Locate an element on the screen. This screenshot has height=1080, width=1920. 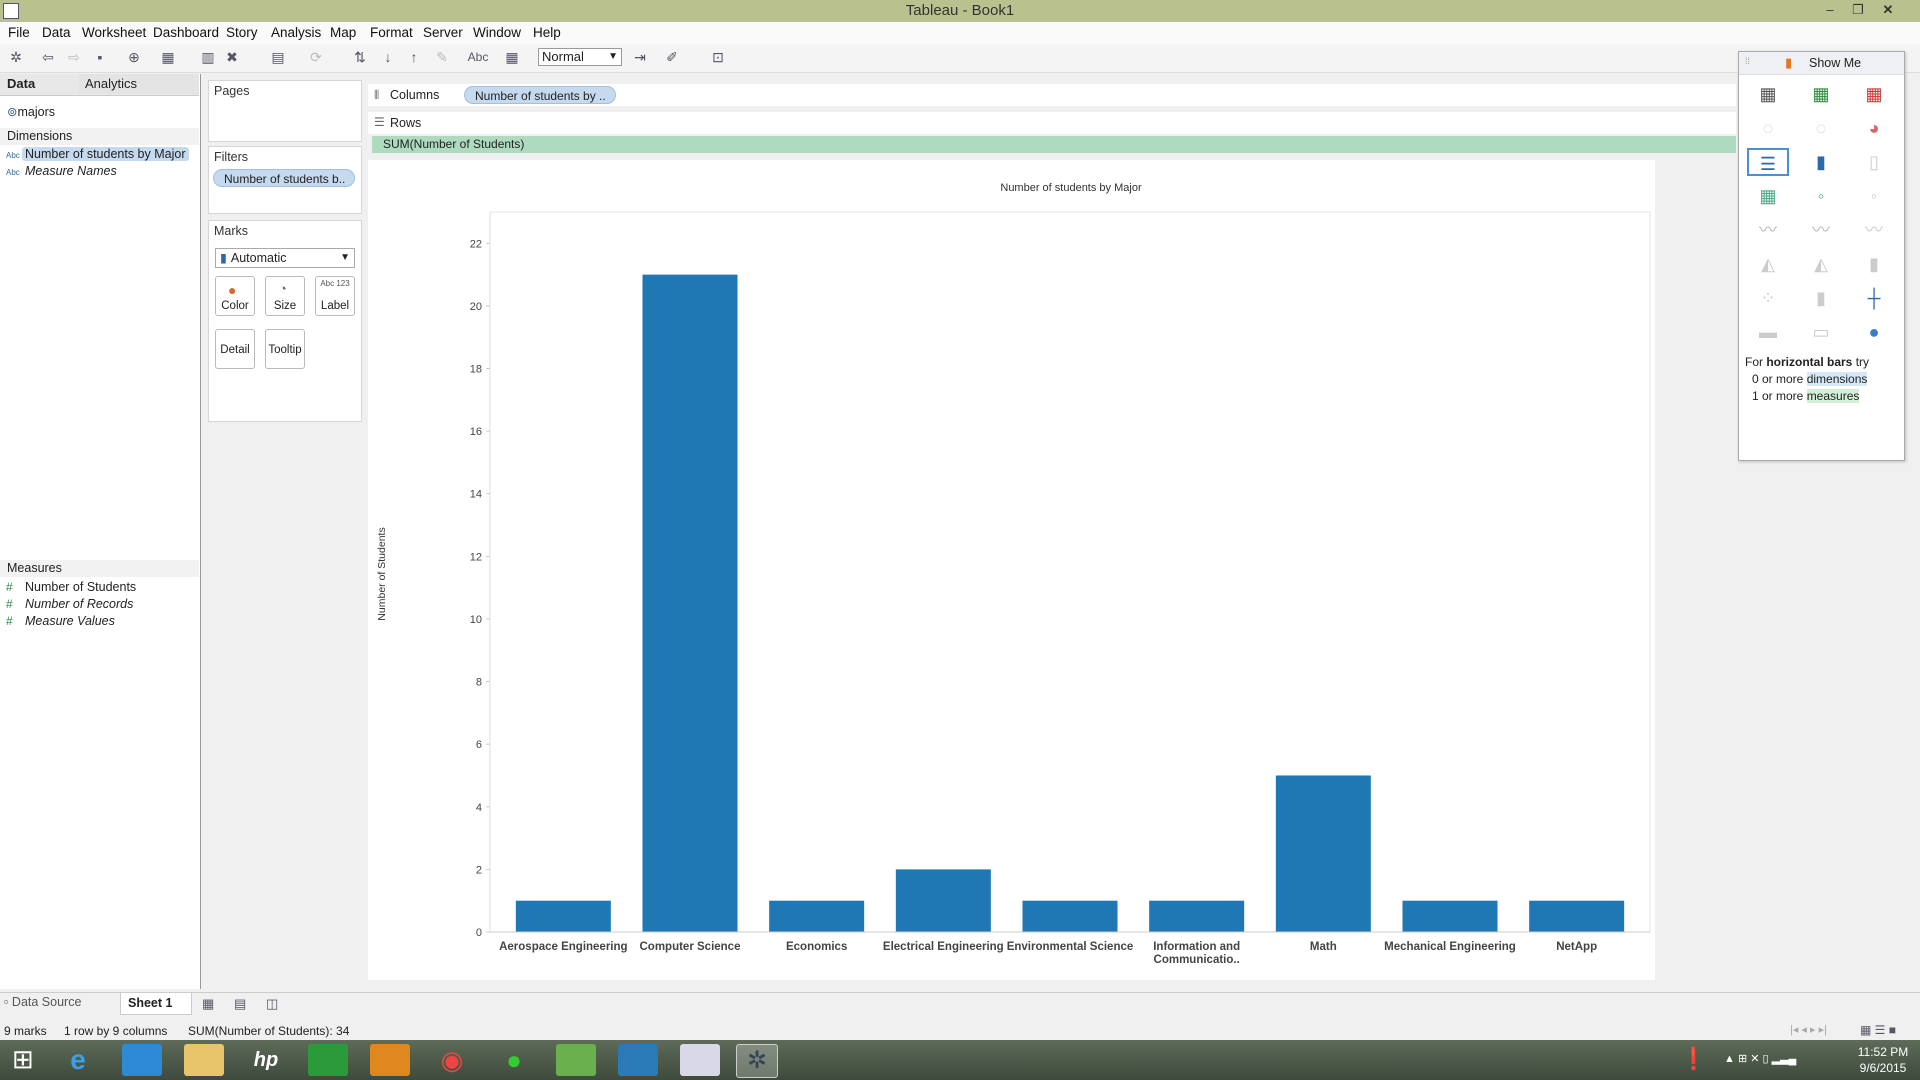
filter-pill: Number of students b.. is located at coordinates (284, 178).